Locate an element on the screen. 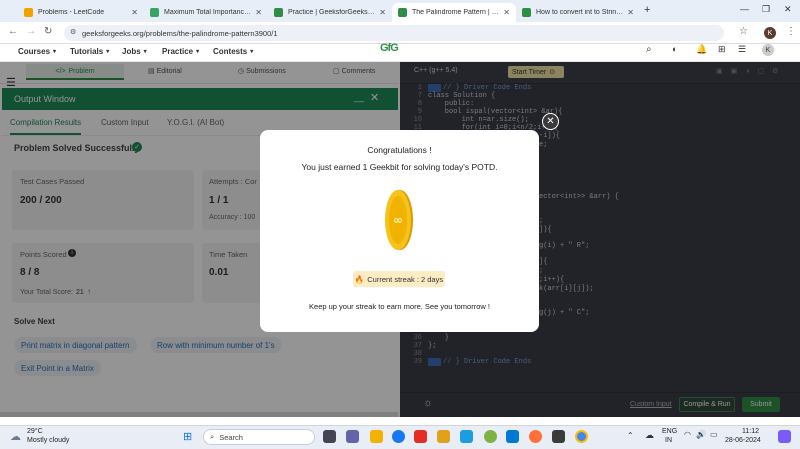 The height and width of the screenshot is (449, 800). teams-icon is located at coordinates (352, 436).